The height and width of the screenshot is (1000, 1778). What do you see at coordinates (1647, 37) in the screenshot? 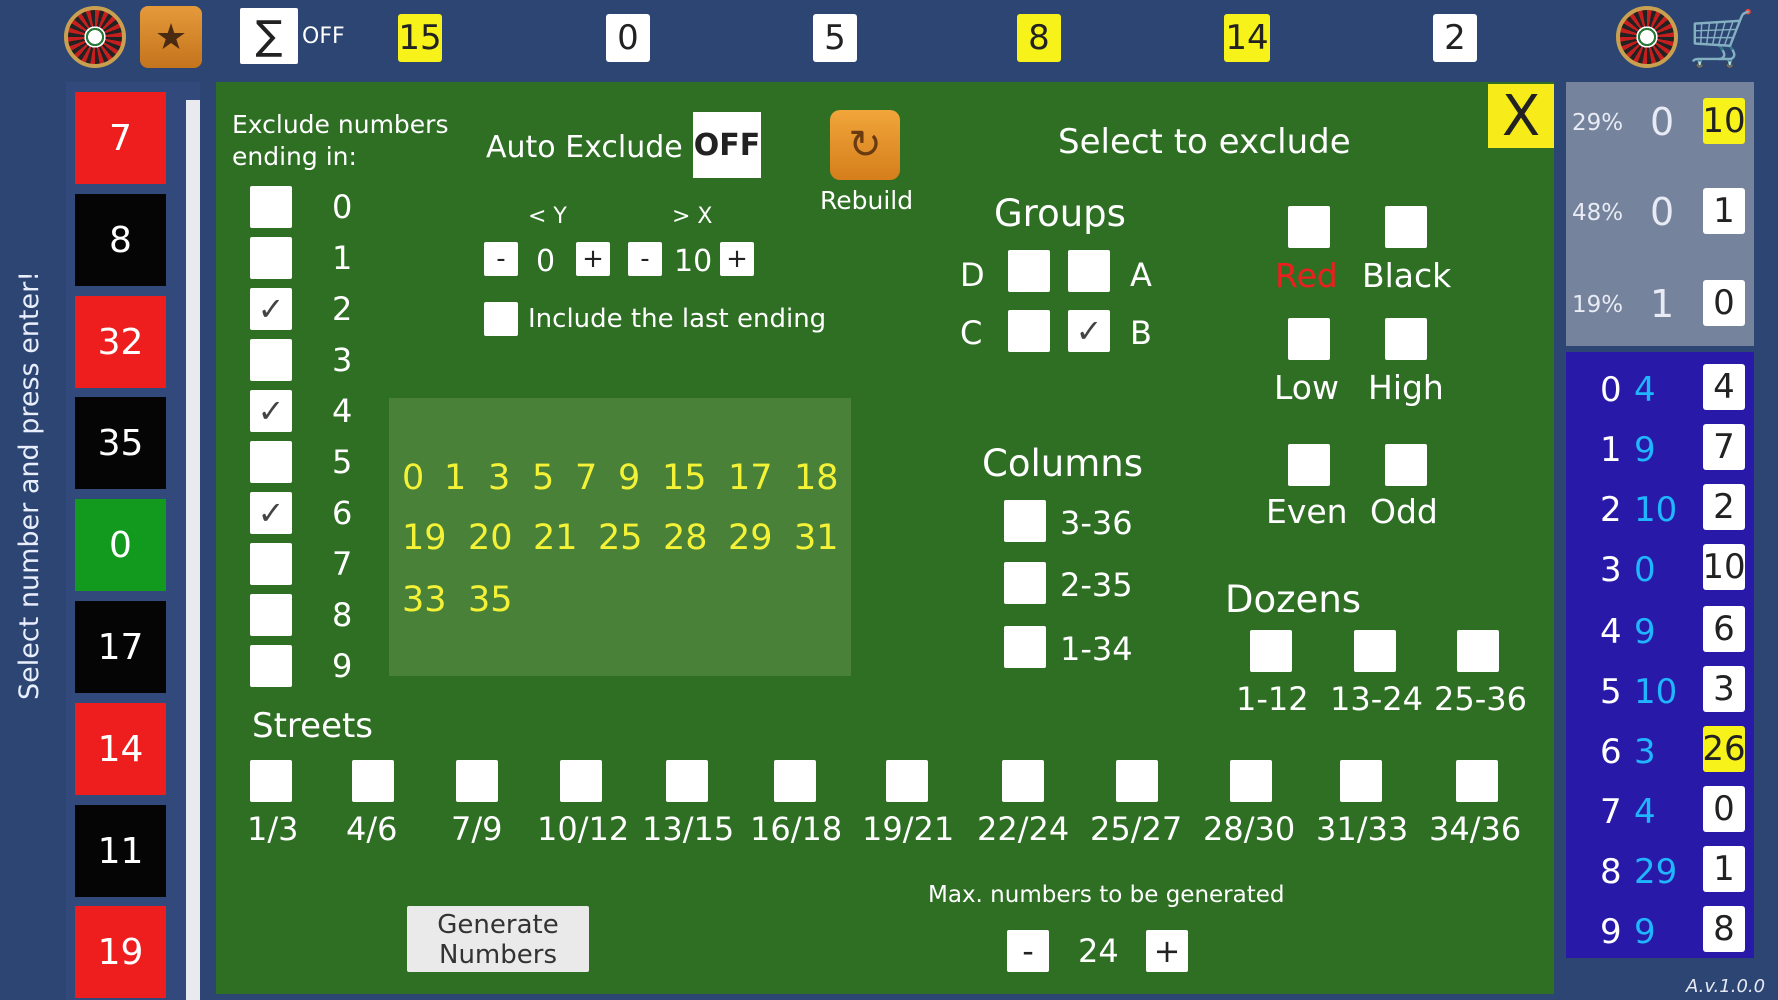
I see `roulette-wheel-right-icon` at bounding box center [1647, 37].